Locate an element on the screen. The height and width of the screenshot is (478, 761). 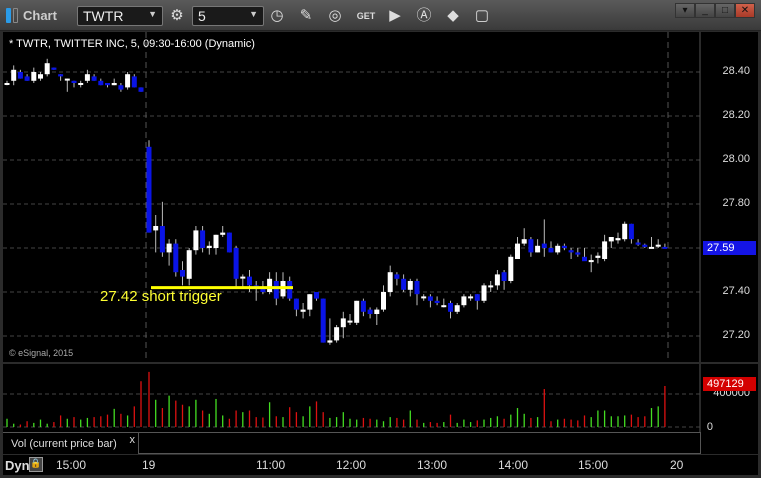
play-icon: ▶ is located at coordinates (395, 16).